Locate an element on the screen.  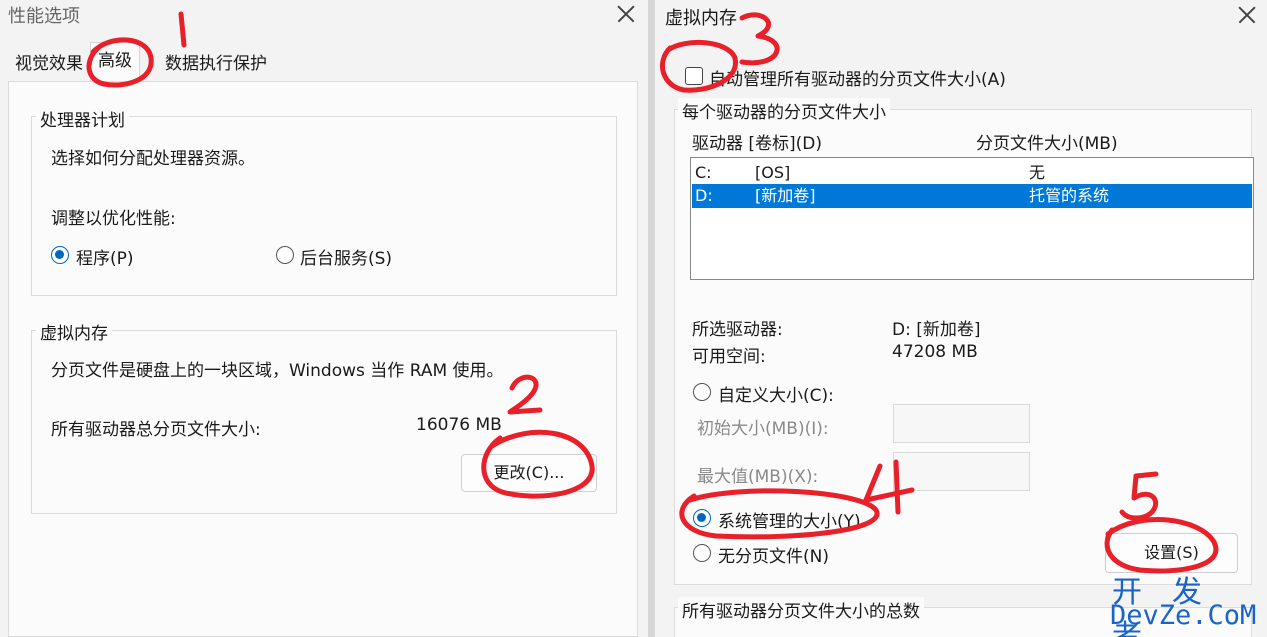
col-drive-header: 驱动器 [卷标](D) is located at coordinates (757, 144).